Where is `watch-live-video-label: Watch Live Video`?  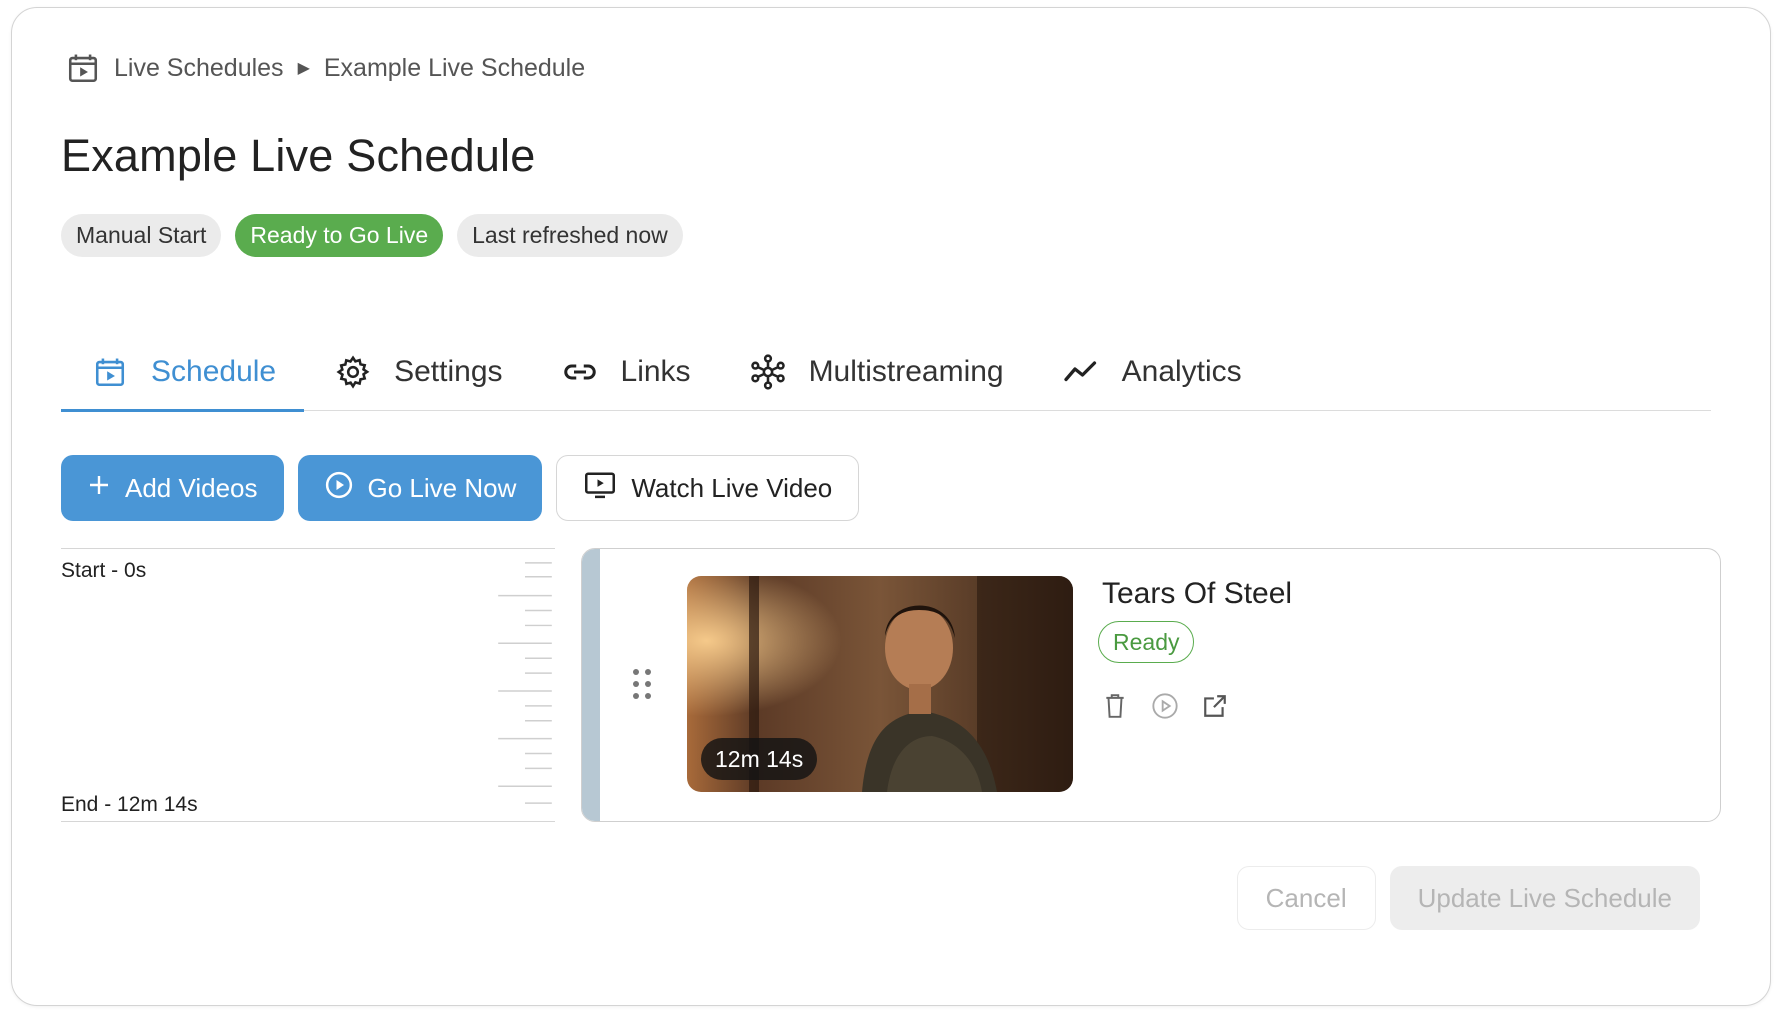
watch-live-video-label: Watch Live Video is located at coordinates (732, 487).